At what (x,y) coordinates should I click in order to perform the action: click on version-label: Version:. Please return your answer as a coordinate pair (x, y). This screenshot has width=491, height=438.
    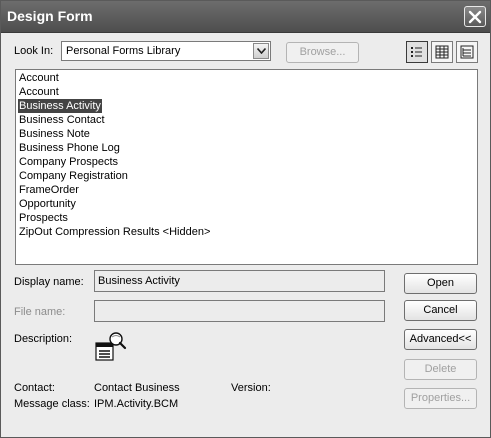
    Looking at the image, I should click on (251, 388).